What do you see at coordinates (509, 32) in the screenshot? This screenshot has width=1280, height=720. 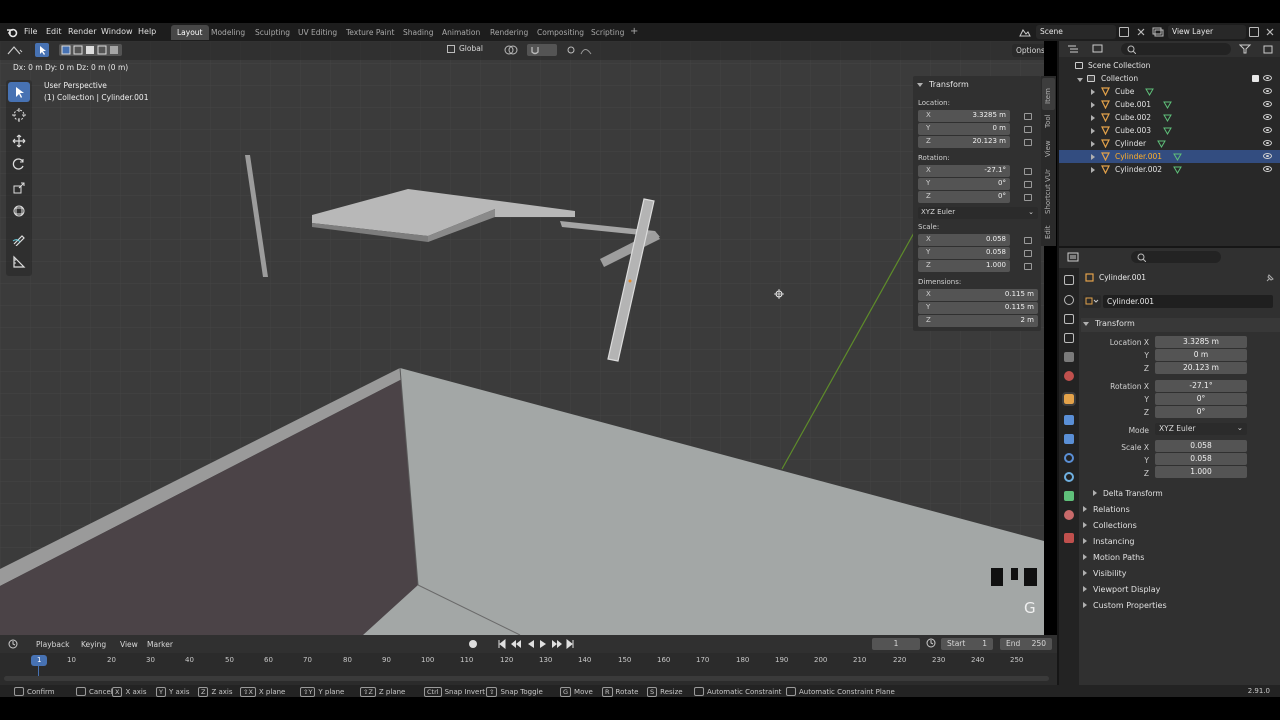 I see `tab-rendering: Rendering` at bounding box center [509, 32].